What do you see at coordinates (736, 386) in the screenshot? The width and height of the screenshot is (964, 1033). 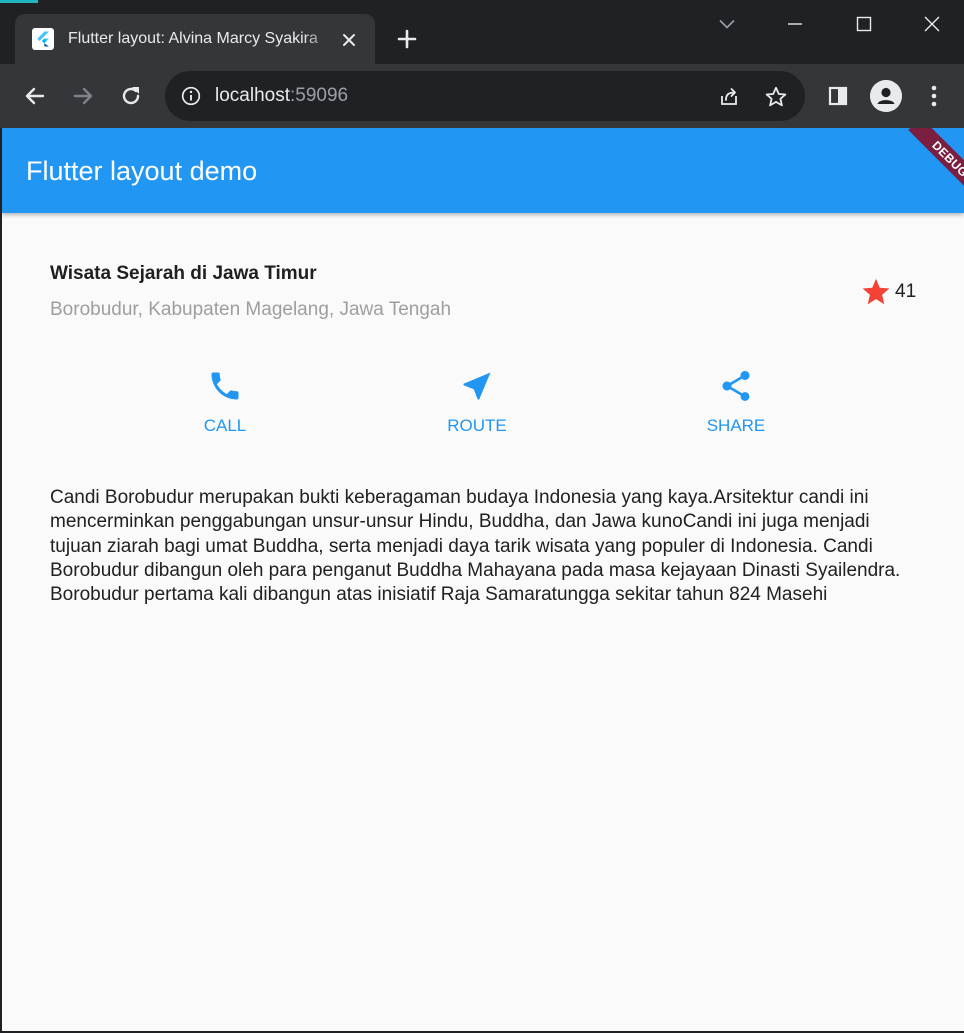 I see `share-icon` at bounding box center [736, 386].